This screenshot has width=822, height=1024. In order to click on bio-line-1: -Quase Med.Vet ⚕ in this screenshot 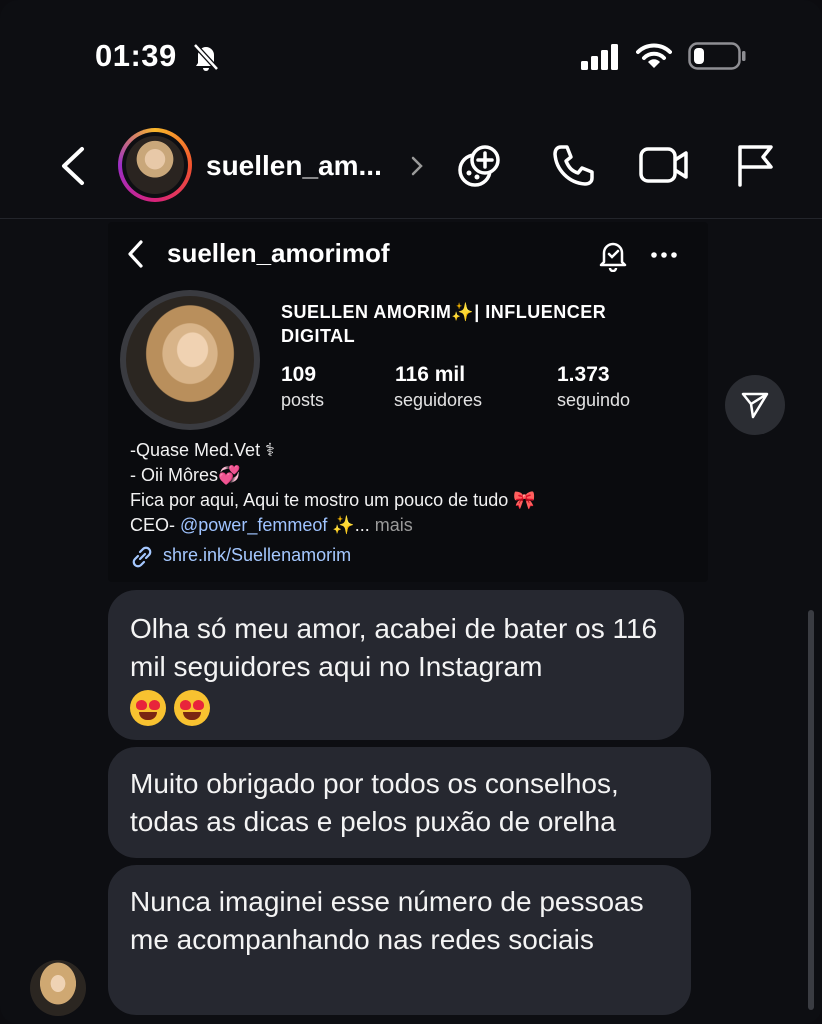, I will do `click(202, 450)`.